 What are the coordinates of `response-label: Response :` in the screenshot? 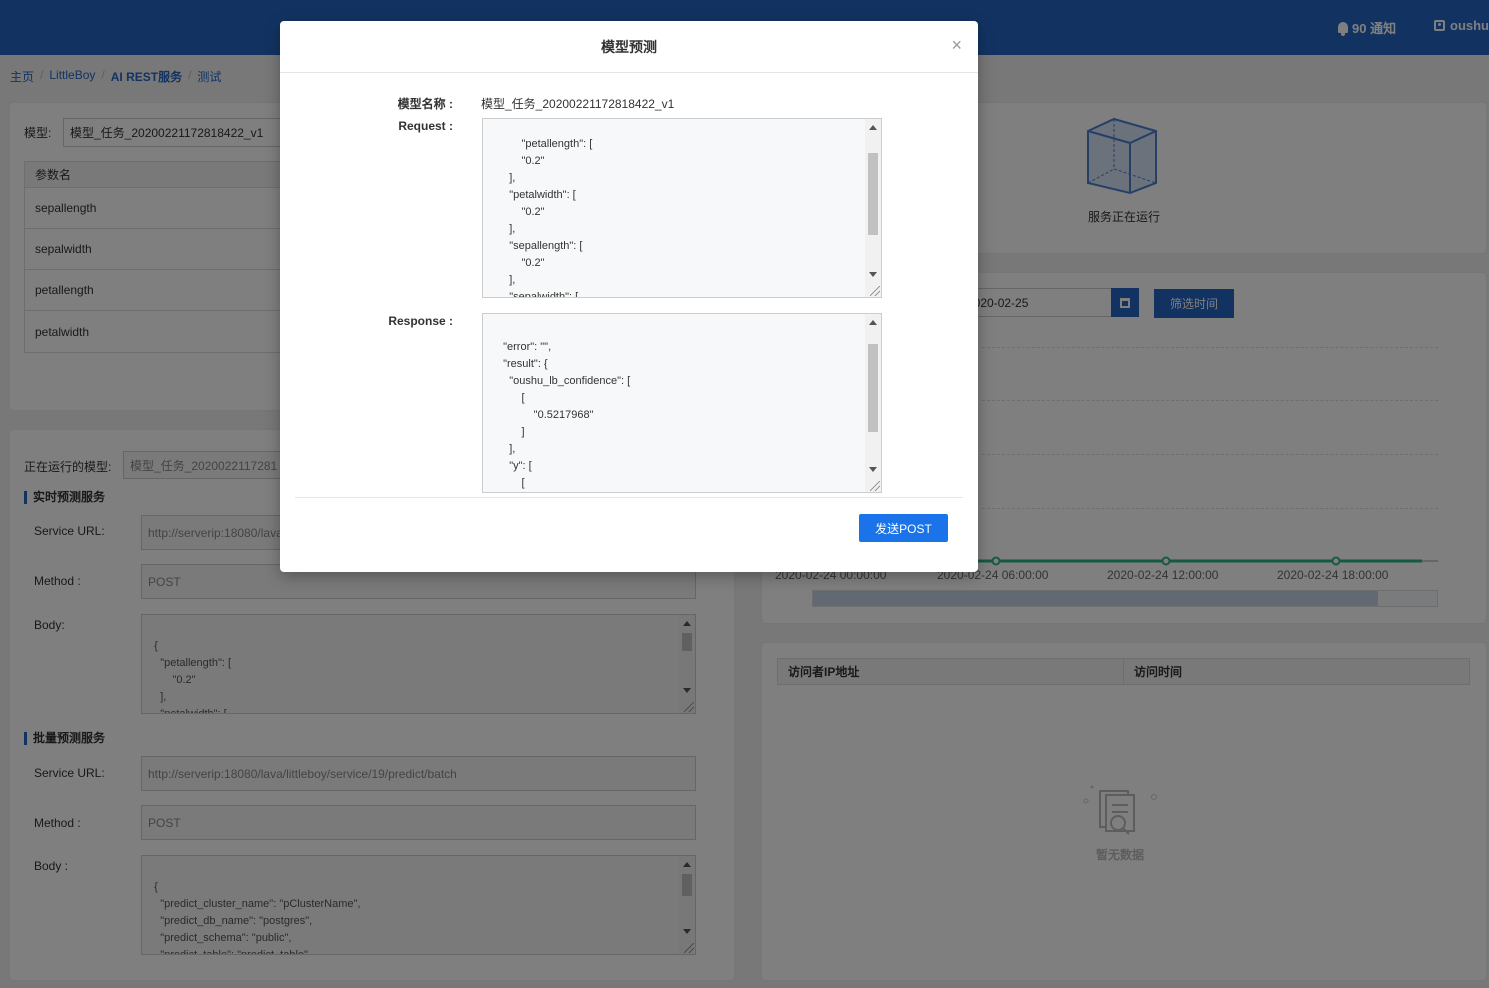 It's located at (420, 321).